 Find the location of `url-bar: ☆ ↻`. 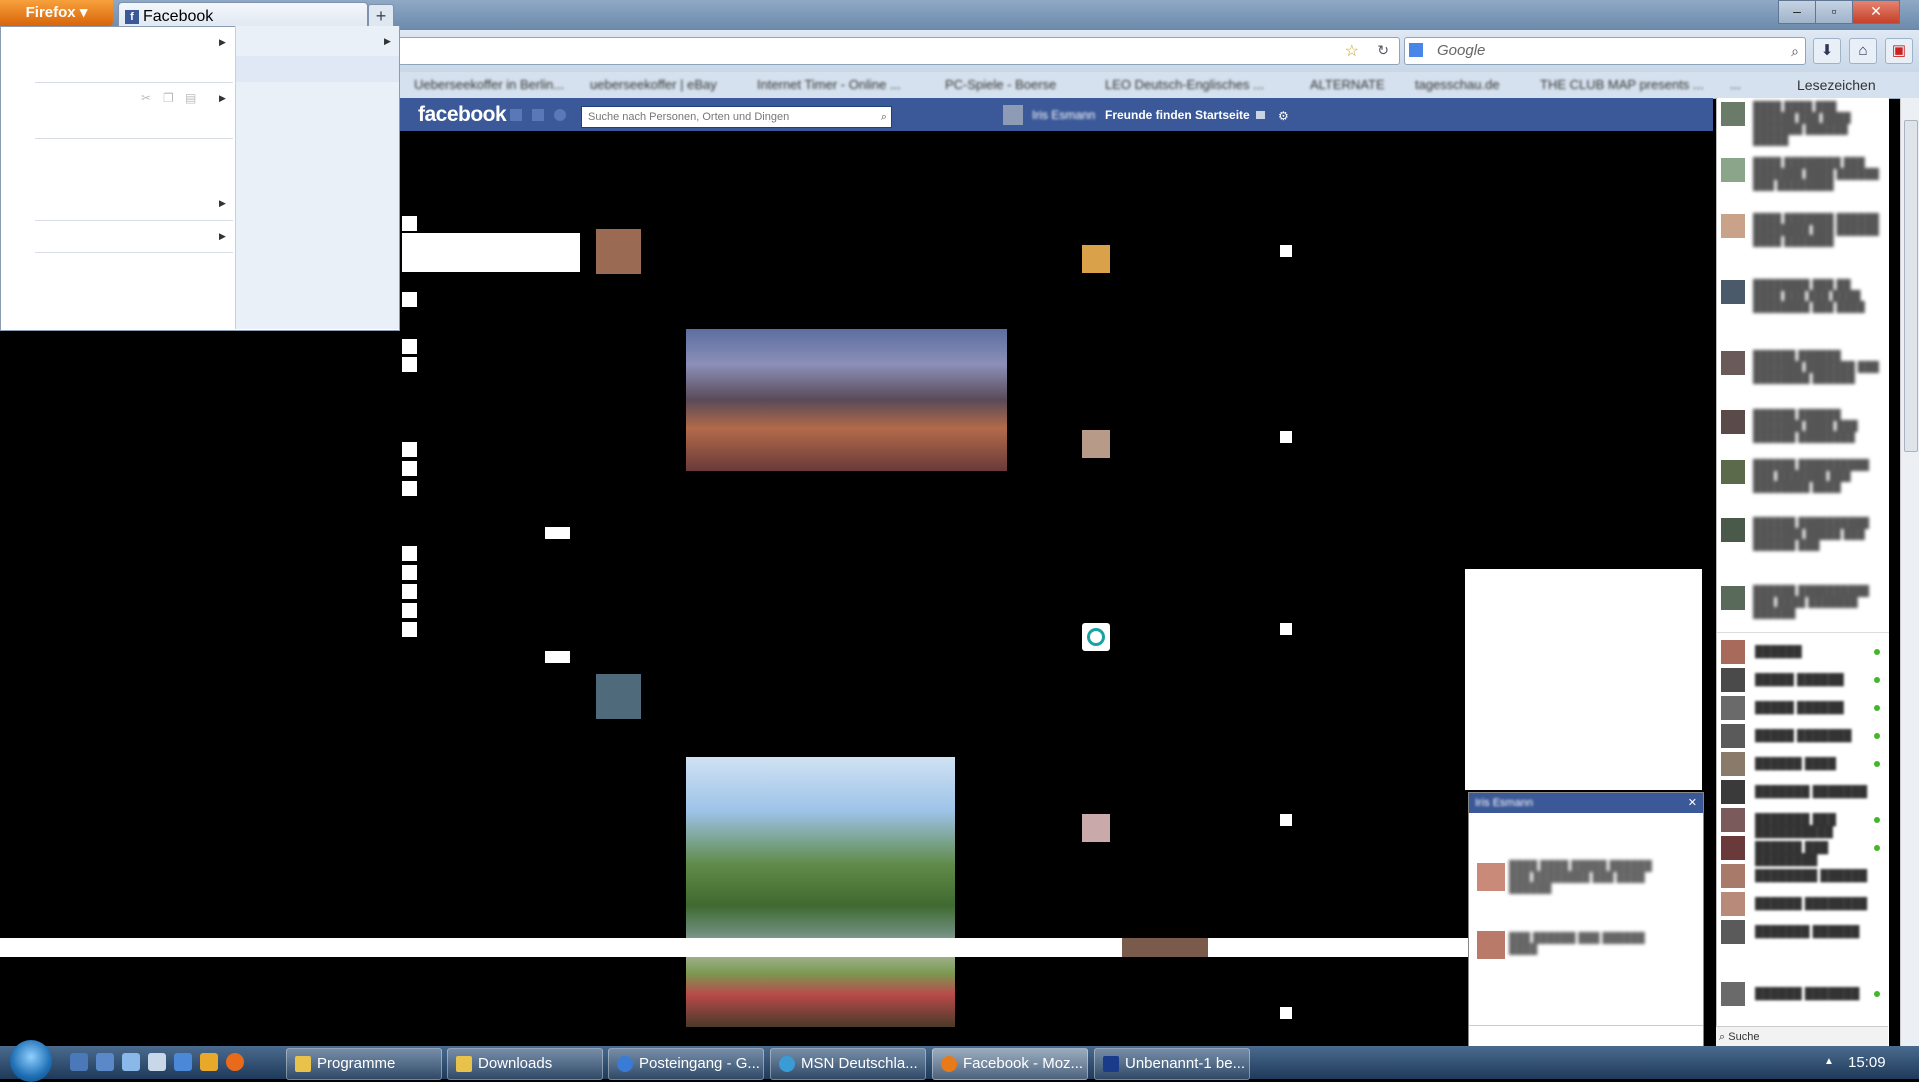

url-bar: ☆ ↻ is located at coordinates (899, 51).